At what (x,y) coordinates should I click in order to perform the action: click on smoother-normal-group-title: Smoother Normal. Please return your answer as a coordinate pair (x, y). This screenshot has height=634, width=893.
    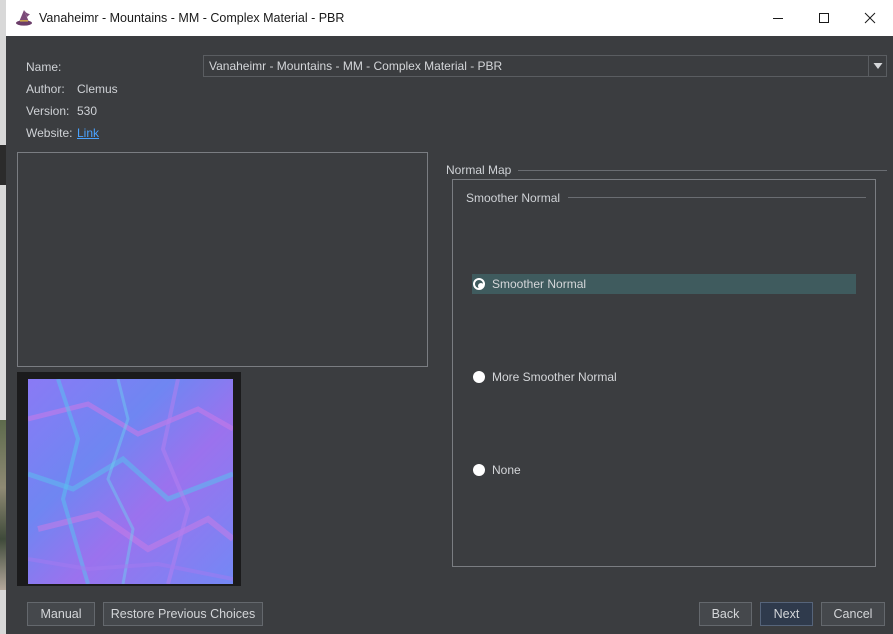
    Looking at the image, I should click on (513, 198).